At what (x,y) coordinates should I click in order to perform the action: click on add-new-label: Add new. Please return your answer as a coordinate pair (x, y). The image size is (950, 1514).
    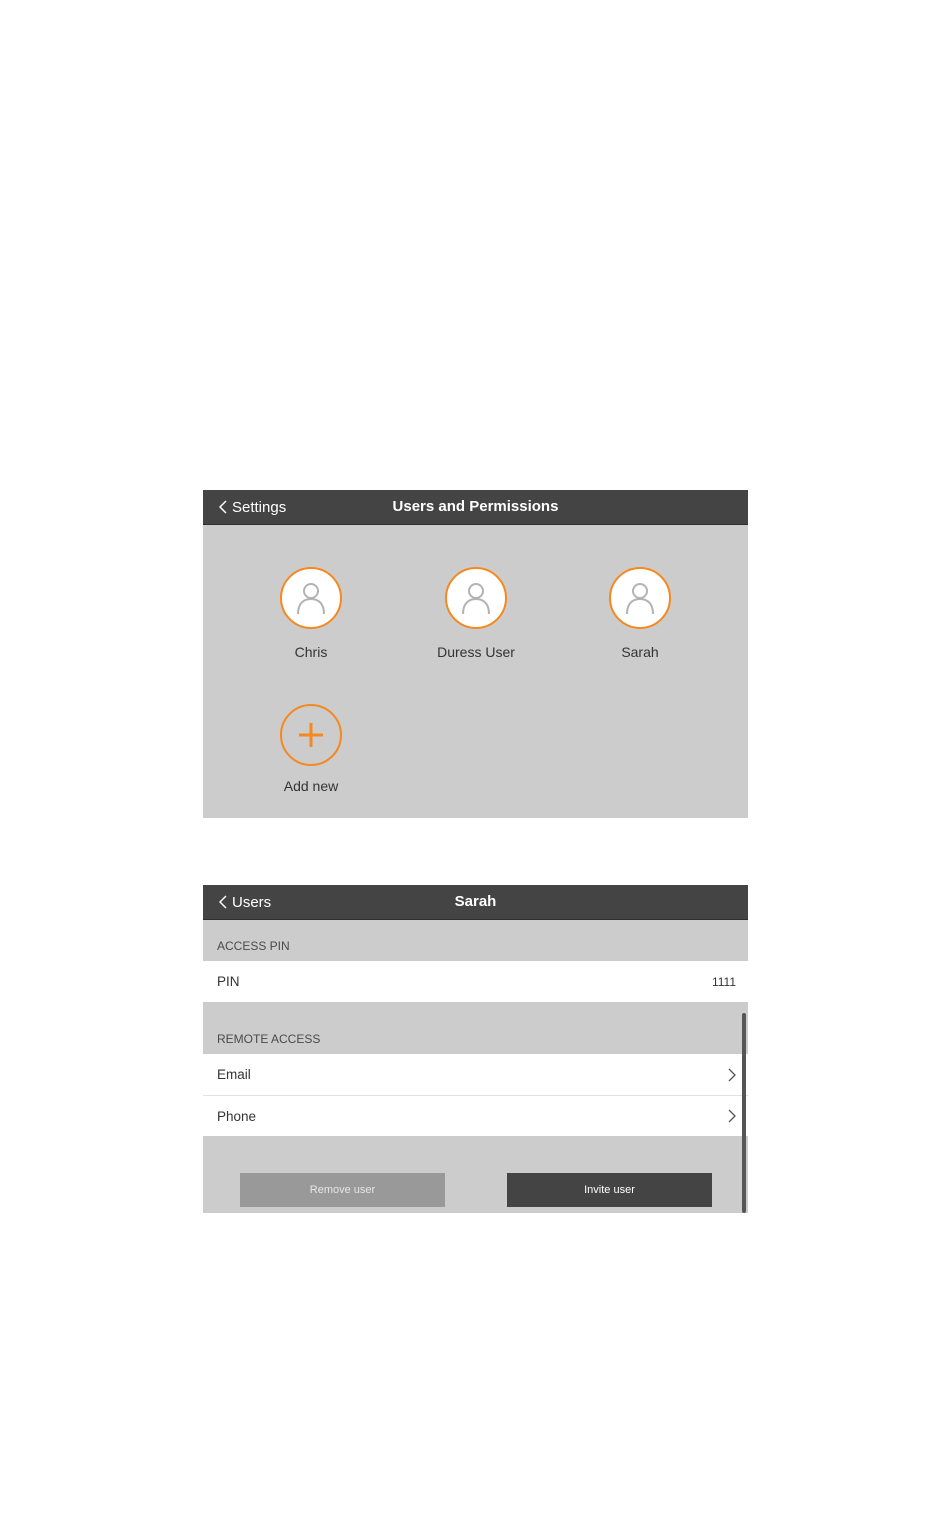
    Looking at the image, I should click on (311, 786).